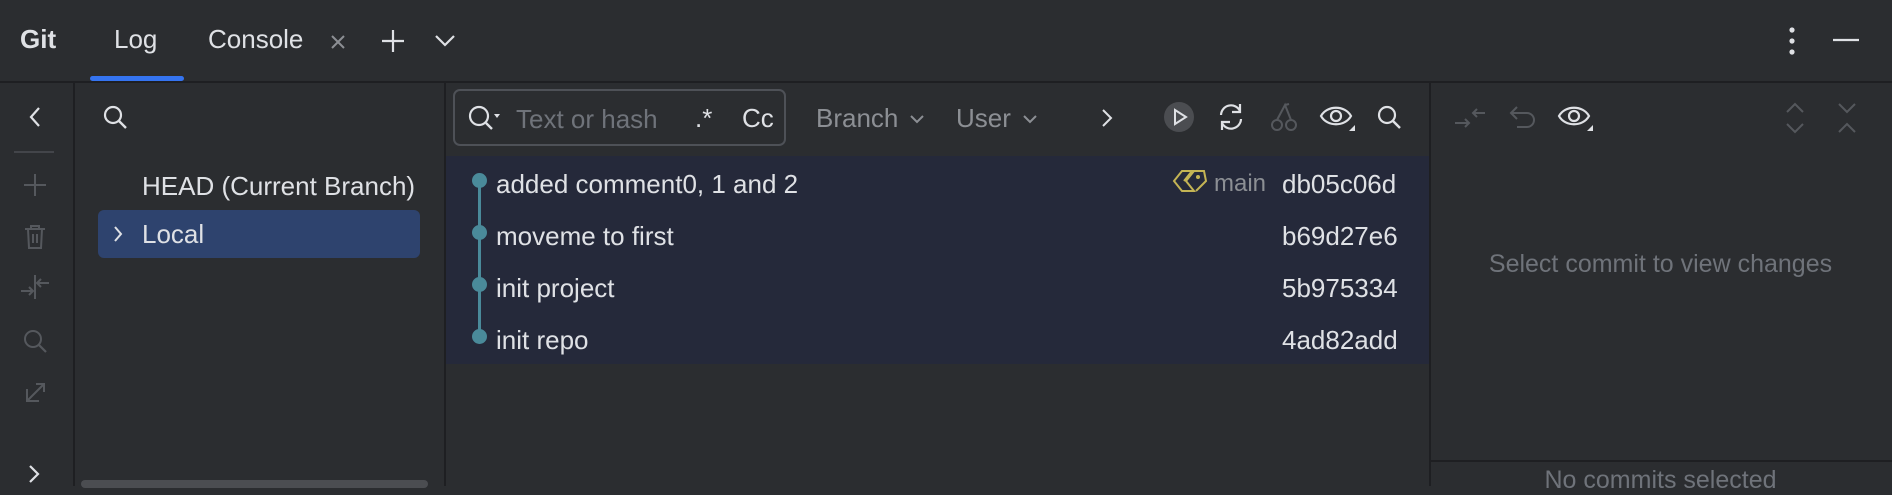  Describe the element at coordinates (647, 184) in the screenshot. I see `commit-message: added comment0, 1 and 2` at that location.